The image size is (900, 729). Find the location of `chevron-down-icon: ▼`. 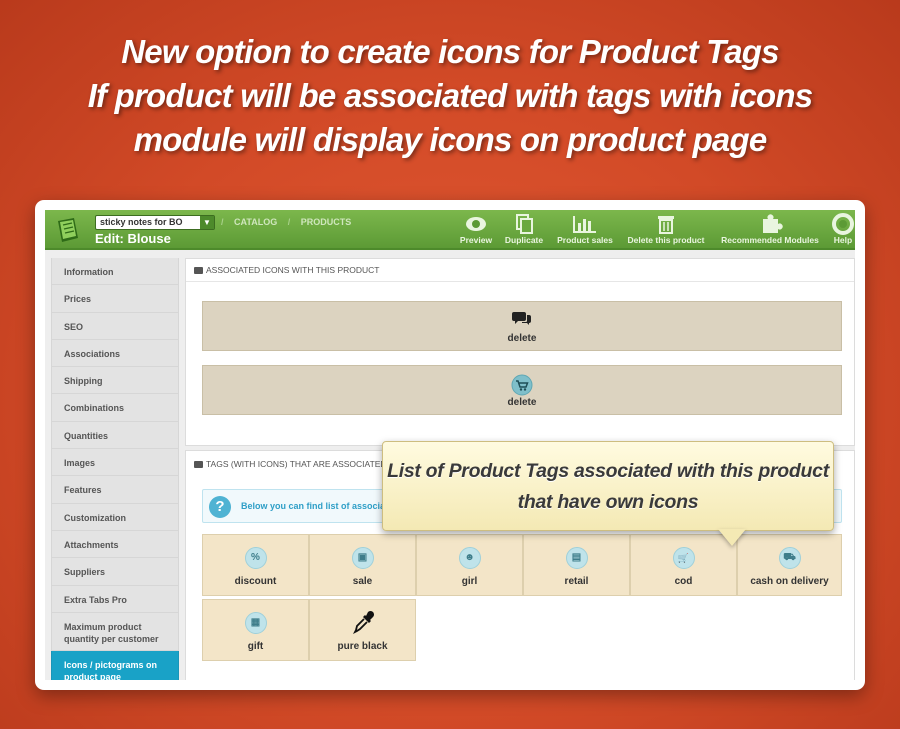

chevron-down-icon: ▼ is located at coordinates (207, 222).